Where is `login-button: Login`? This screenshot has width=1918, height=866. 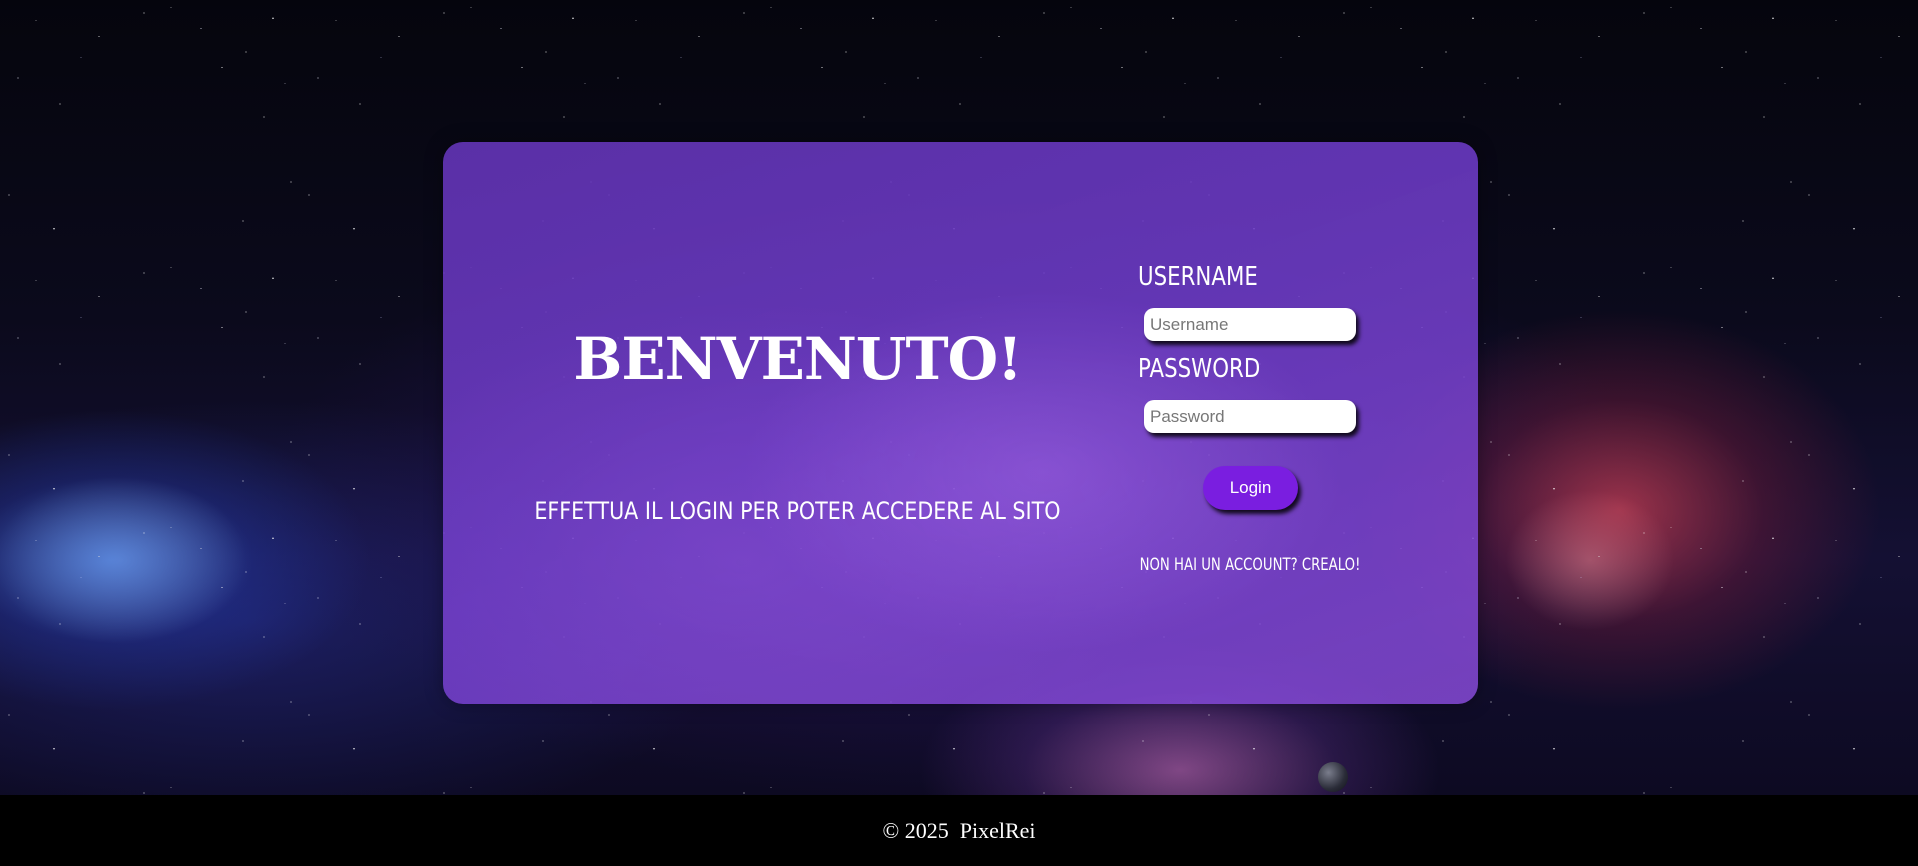 login-button: Login is located at coordinates (1250, 488).